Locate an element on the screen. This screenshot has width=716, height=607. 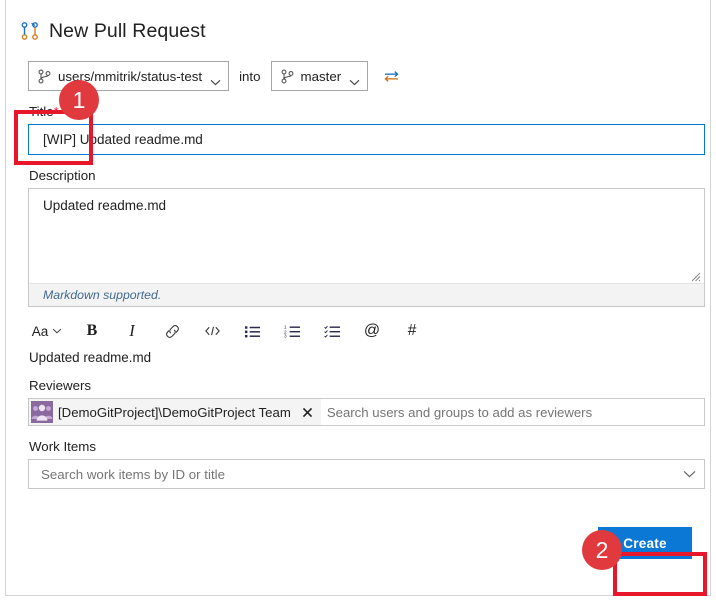
markdown-supported-bar: Markdown supported. is located at coordinates (366, 294).